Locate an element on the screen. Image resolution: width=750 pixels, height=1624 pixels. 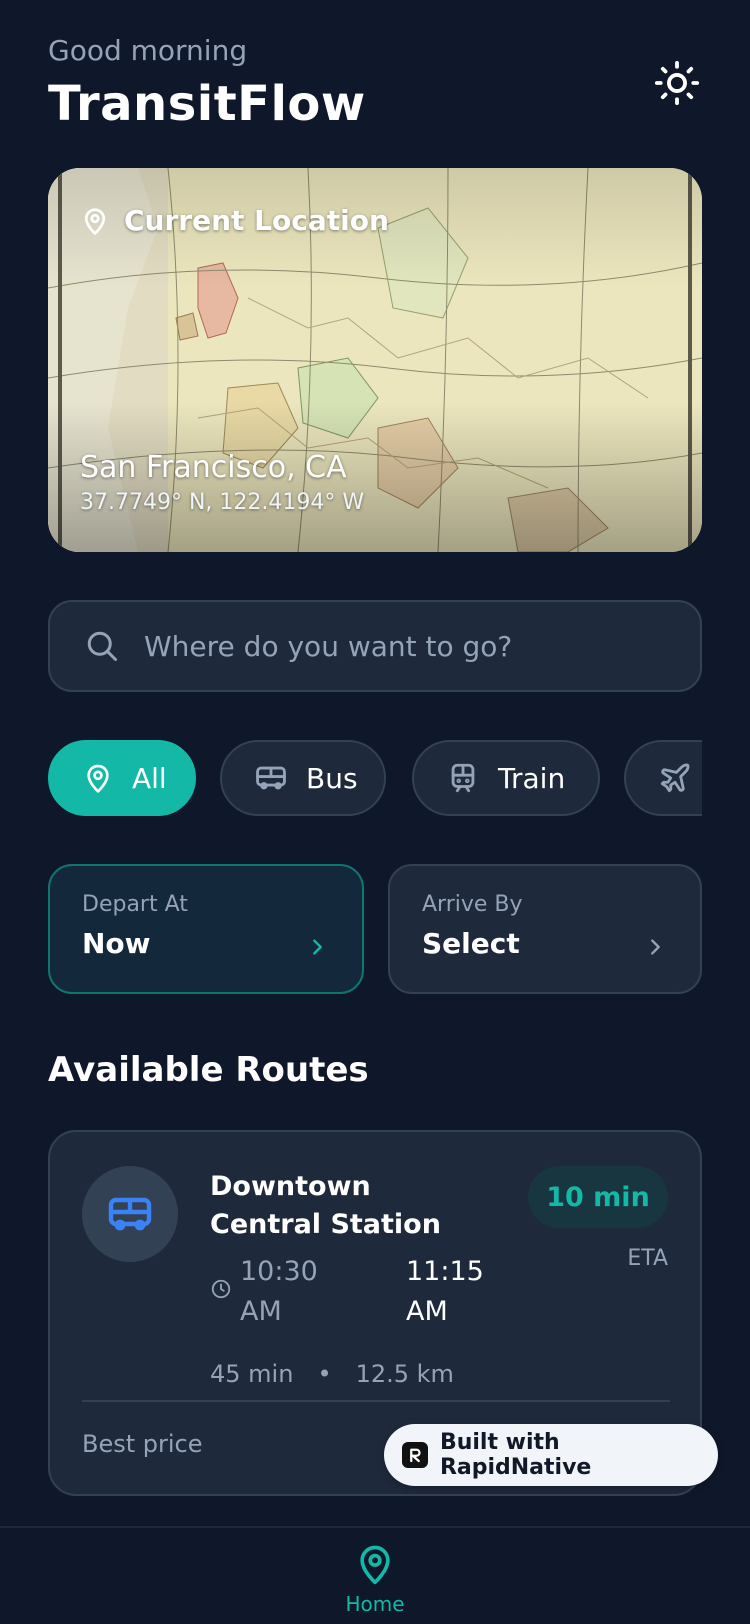
current-location-label: Current Location is located at coordinates (234, 220).